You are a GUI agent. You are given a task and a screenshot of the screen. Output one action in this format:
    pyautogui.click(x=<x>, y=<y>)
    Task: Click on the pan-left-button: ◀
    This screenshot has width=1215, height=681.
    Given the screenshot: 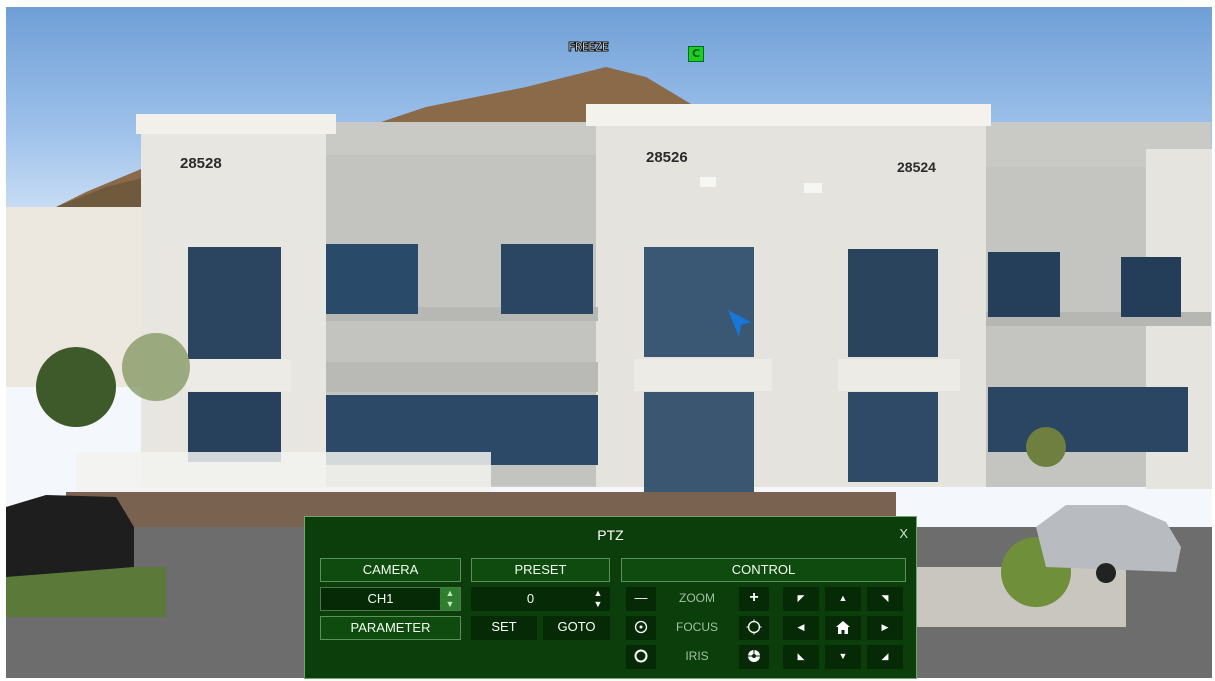 What is the action you would take?
    pyautogui.click(x=801, y=628)
    